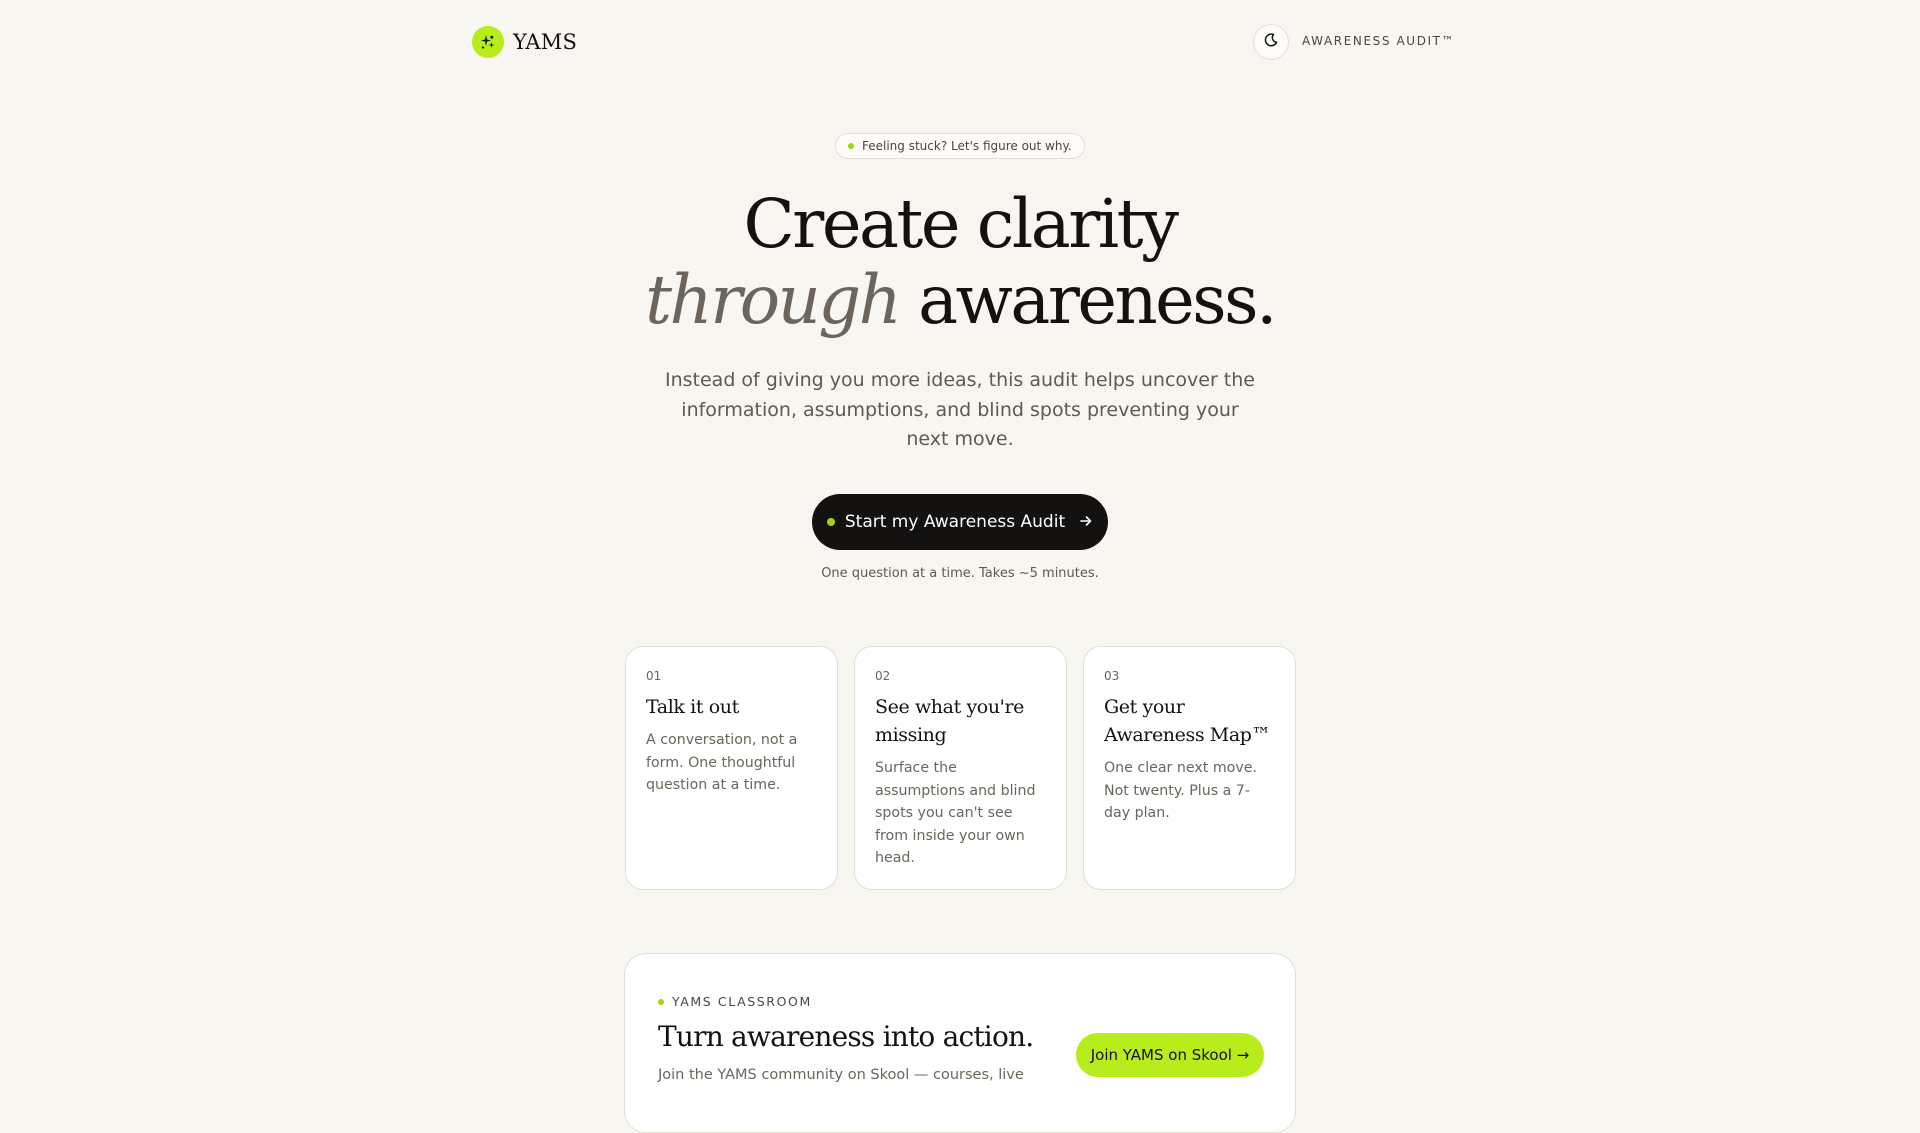  I want to click on step-number: 03, so click(1112, 676).